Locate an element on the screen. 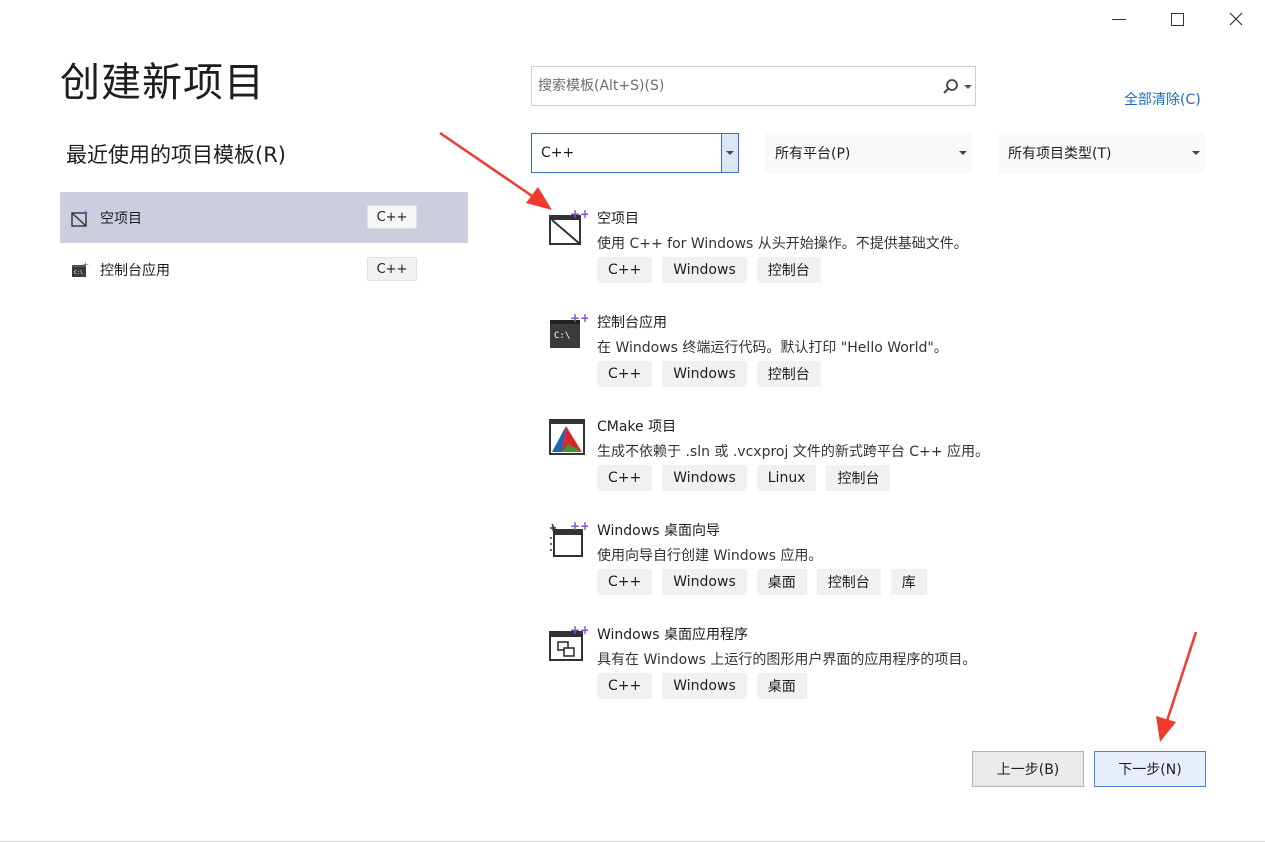 The width and height of the screenshot is (1265, 842). maximize-button is located at coordinates (1177, 19).